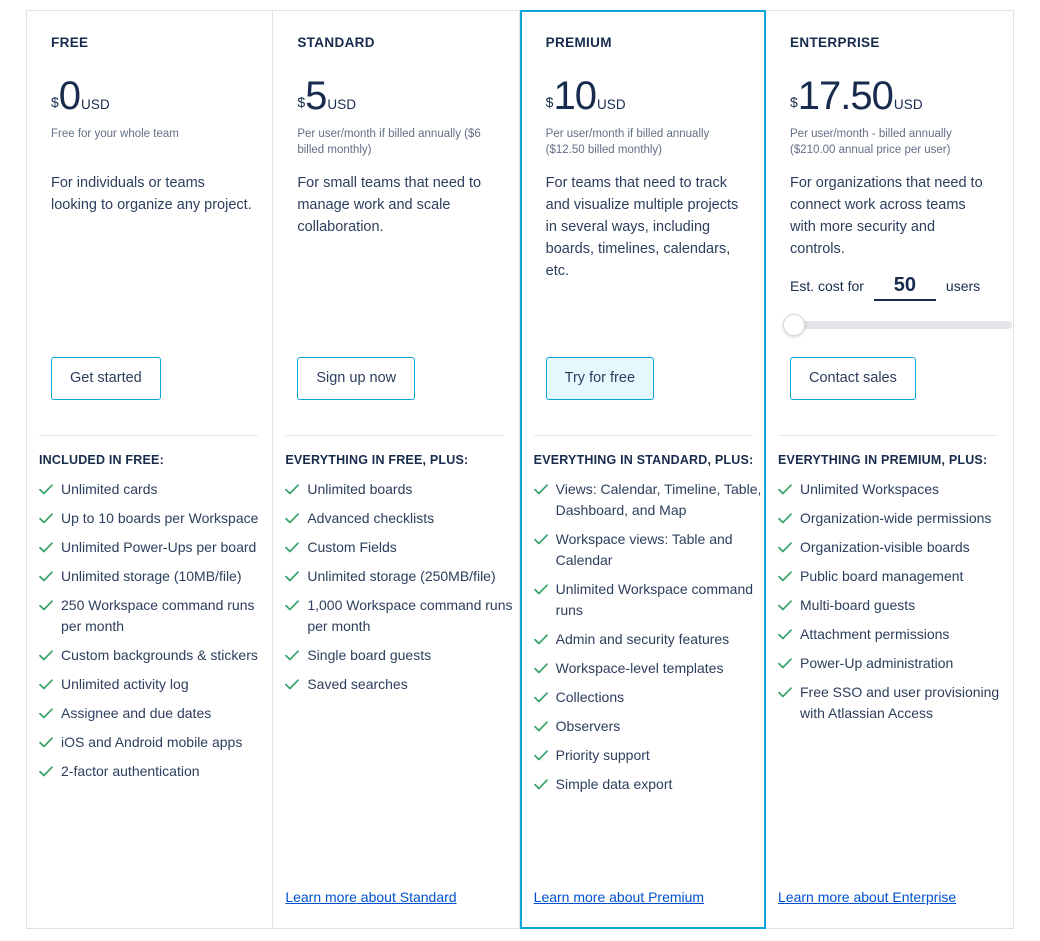 This screenshot has width=1040, height=941. I want to click on cta-container: Sign up now, so click(350, 378).